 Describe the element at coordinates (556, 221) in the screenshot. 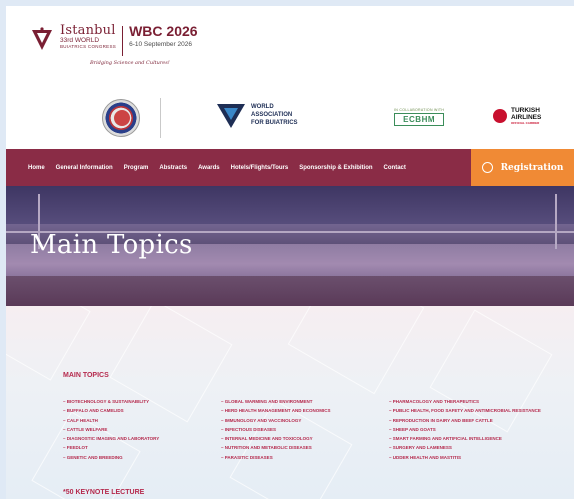

I see `bridge-tower-right` at that location.